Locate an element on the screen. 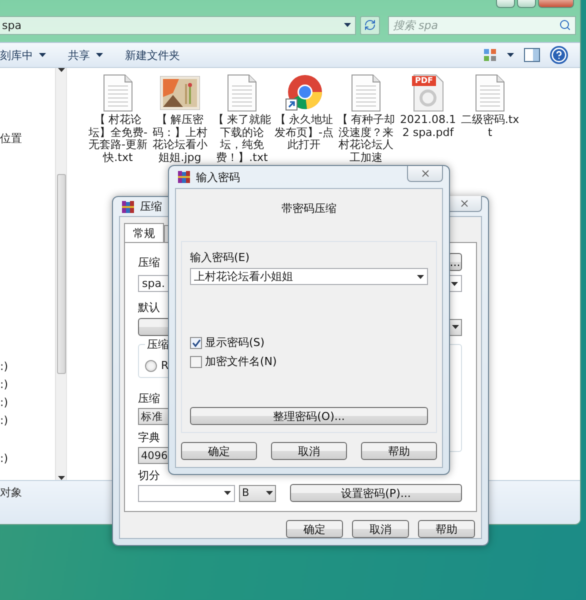 Image resolution: width=586 pixels, height=600 pixels. tab: 常规 is located at coordinates (144, 232).